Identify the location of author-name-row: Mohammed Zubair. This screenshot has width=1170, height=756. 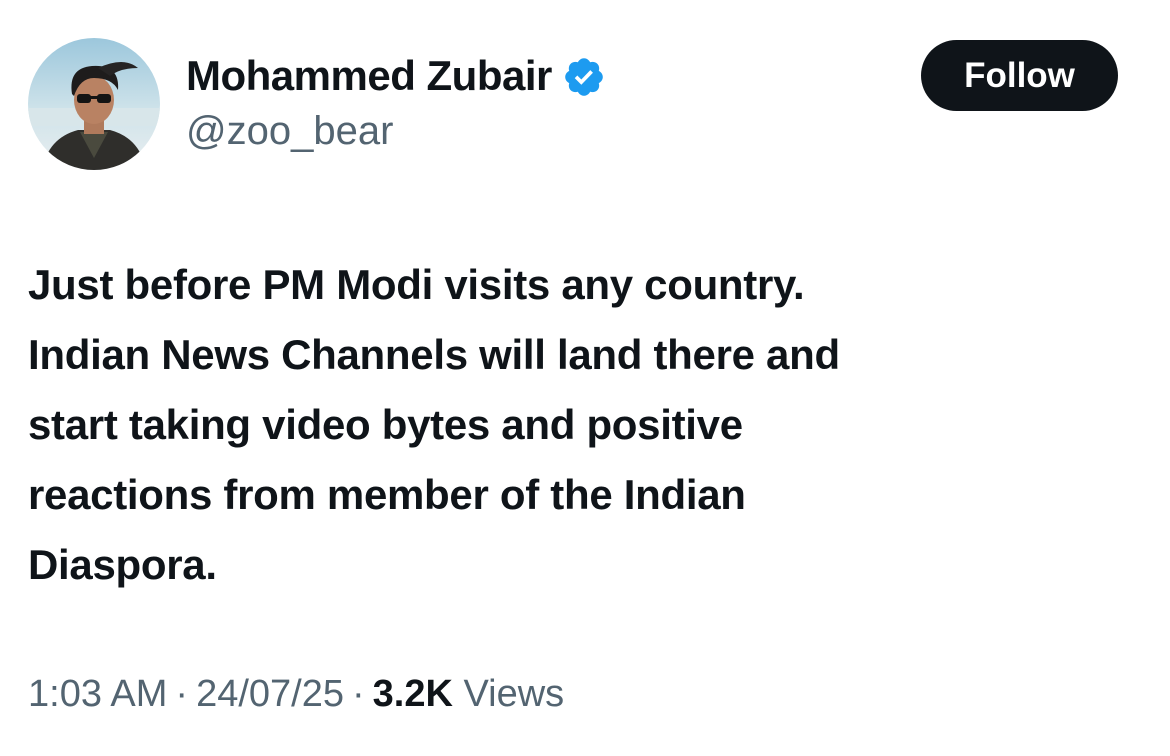
(396, 76).